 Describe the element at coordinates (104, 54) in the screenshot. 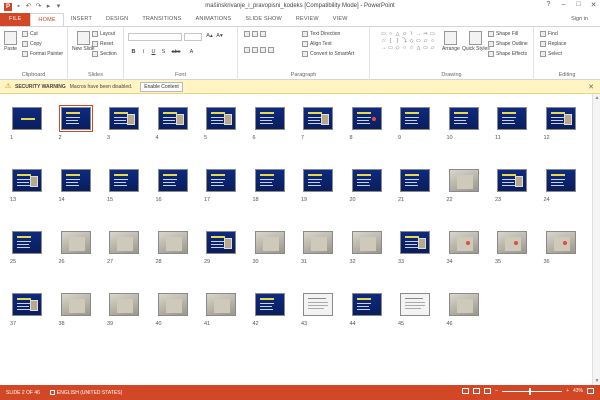

I see `section-button: Section` at that location.